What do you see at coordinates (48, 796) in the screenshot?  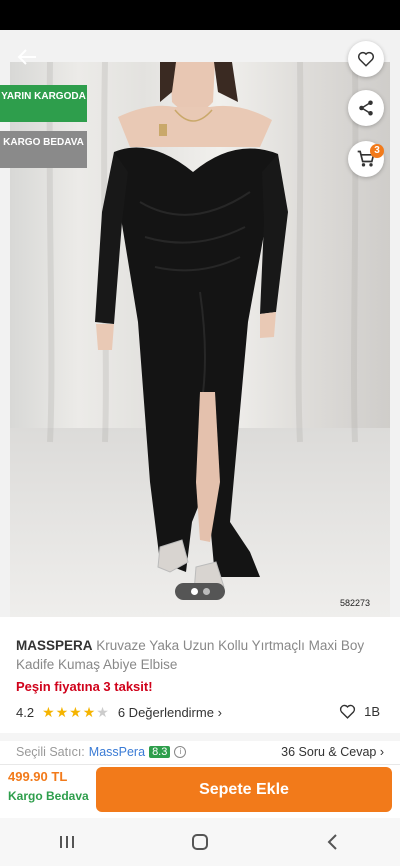 I see `shipping-label: Kargo Bedava` at bounding box center [48, 796].